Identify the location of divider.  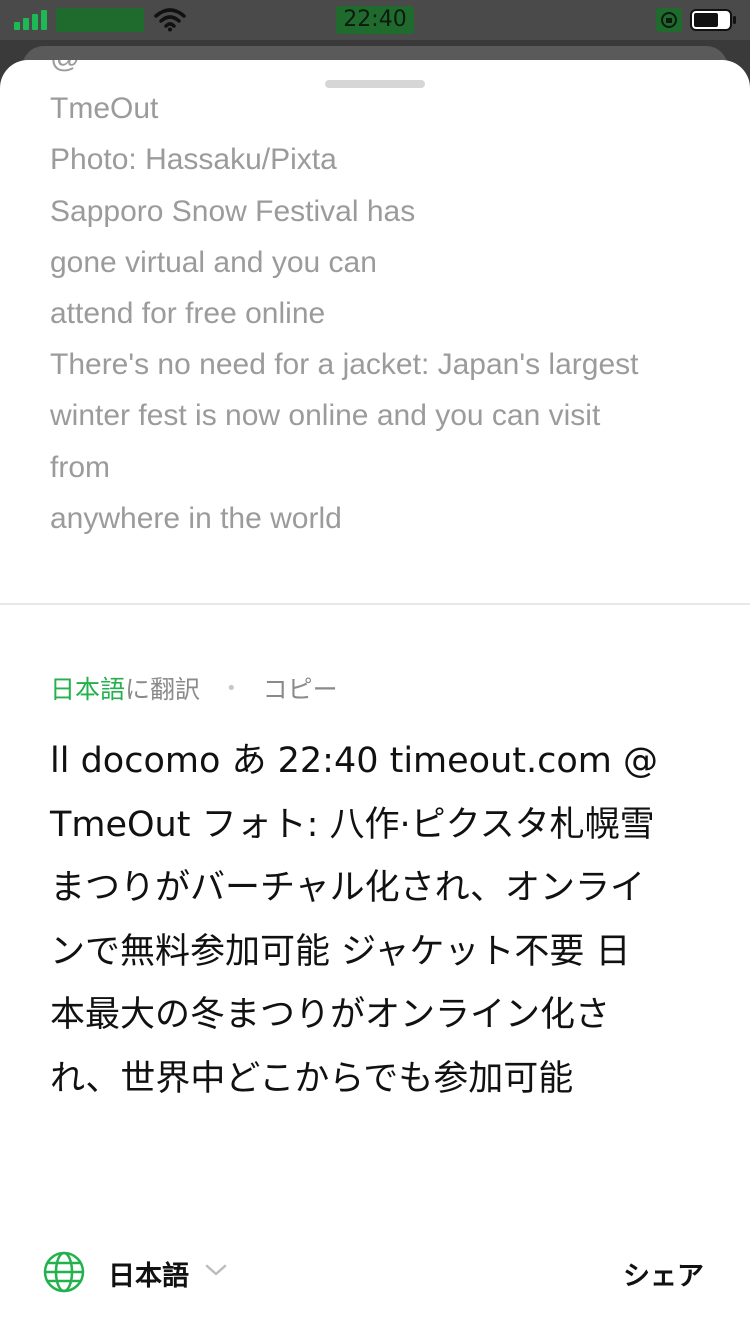
(375, 604).